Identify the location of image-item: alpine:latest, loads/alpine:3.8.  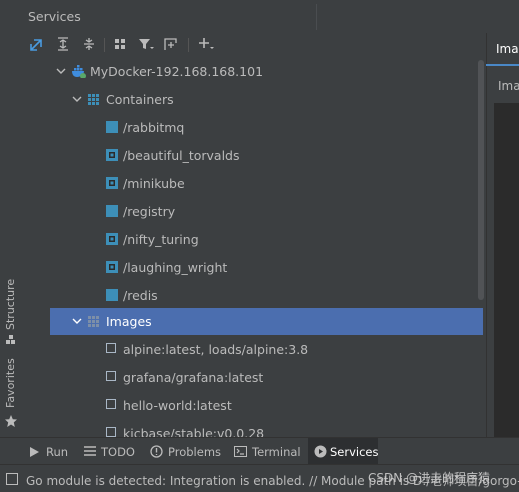
(266, 349).